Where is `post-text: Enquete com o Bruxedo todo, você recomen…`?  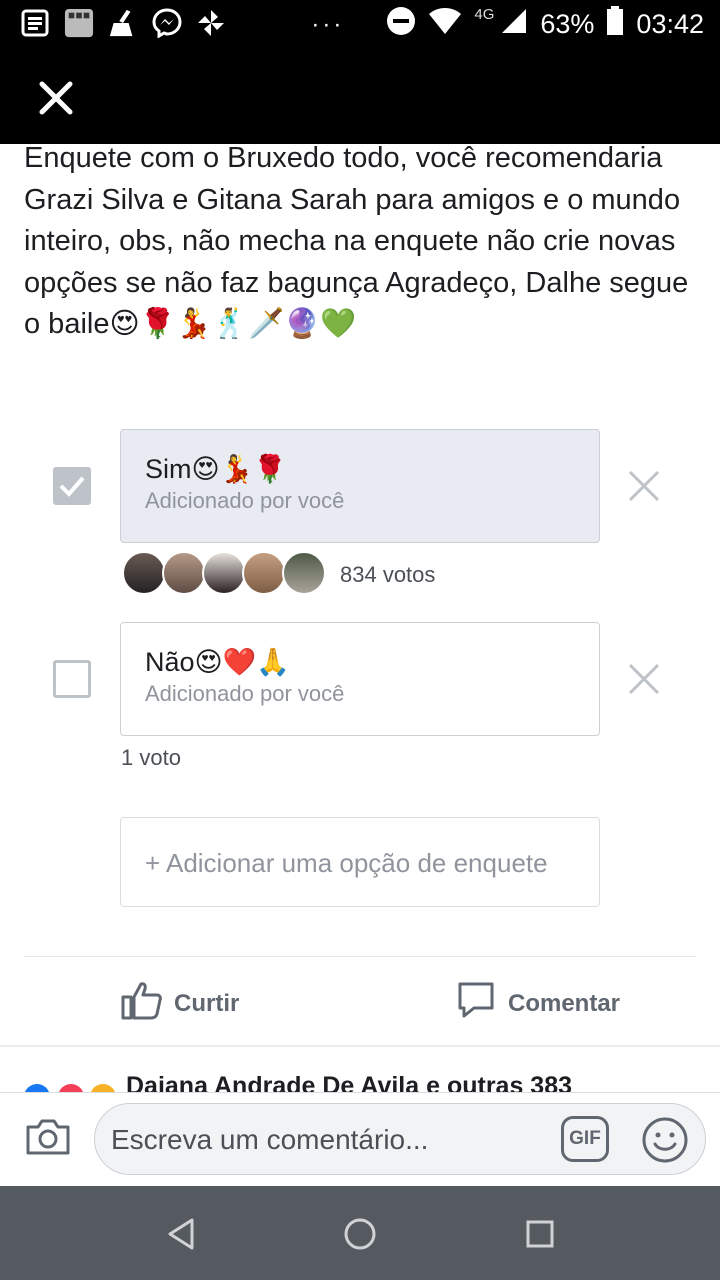 post-text: Enquete com o Bruxedo todo, você recomen… is located at coordinates (356, 241).